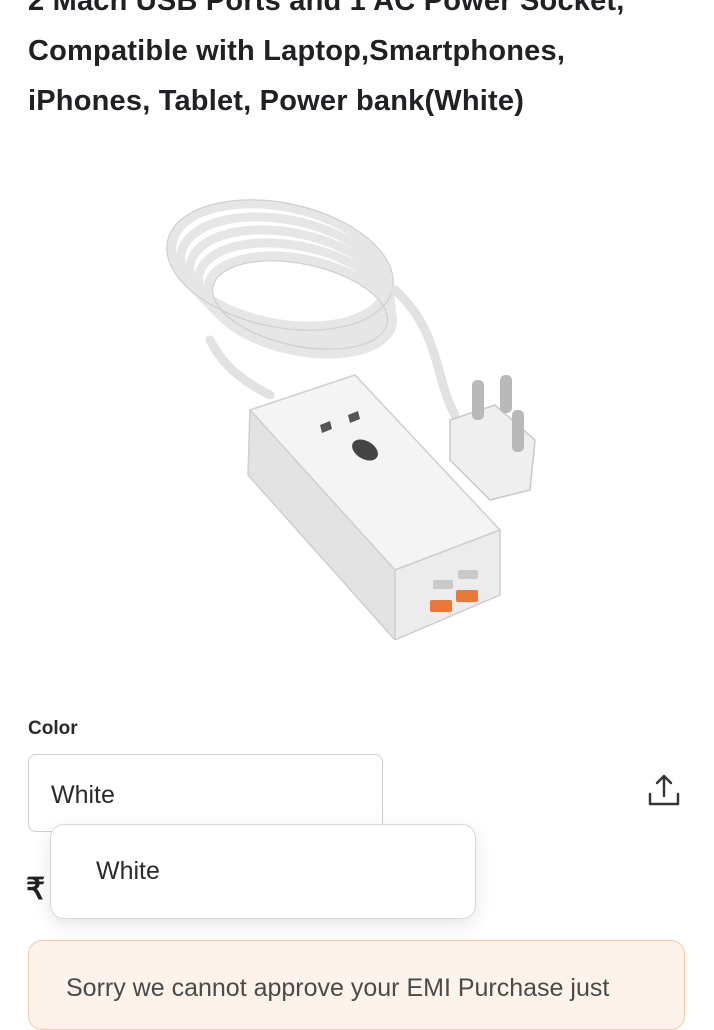 This screenshot has height=1030, width=714. What do you see at coordinates (297, 51) in the screenshot?
I see `product-title-line-2: Compatible with Laptop,Smartphones,` at bounding box center [297, 51].